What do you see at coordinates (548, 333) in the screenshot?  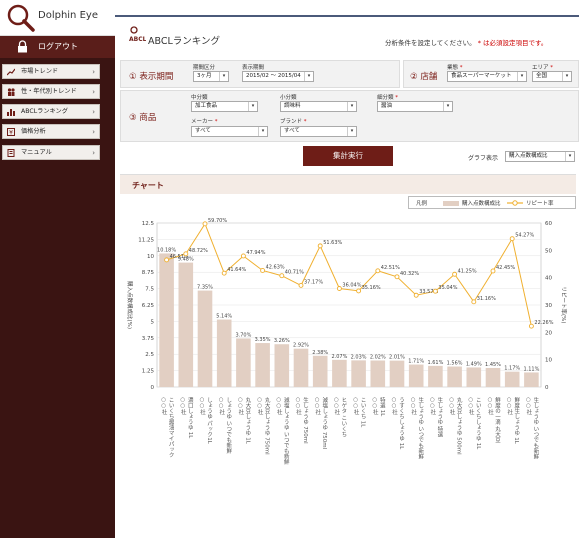 I see `y2-tick-label: 20` at bounding box center [548, 333].